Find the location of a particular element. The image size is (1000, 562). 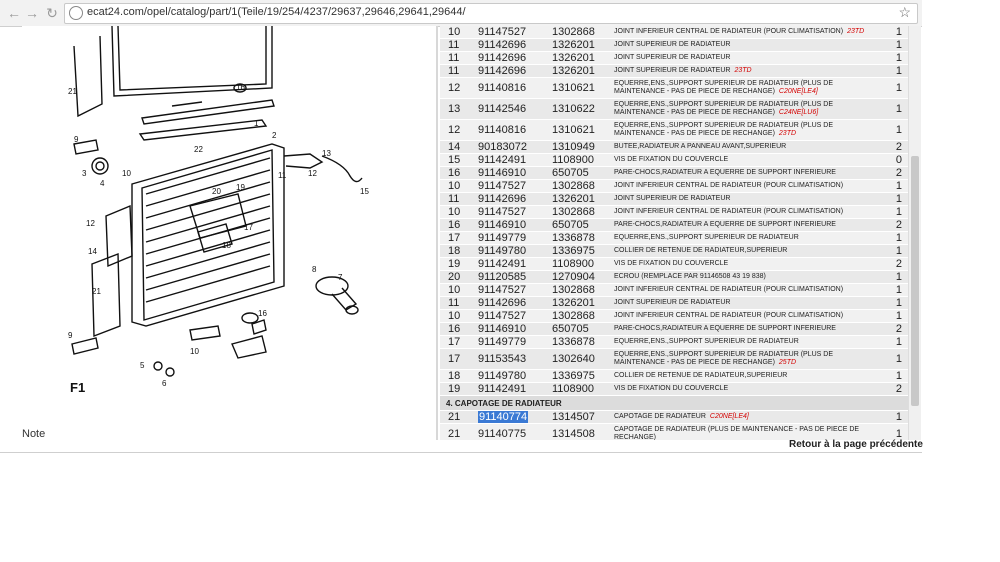

arrow-right-icon: → is located at coordinates (32, 13).